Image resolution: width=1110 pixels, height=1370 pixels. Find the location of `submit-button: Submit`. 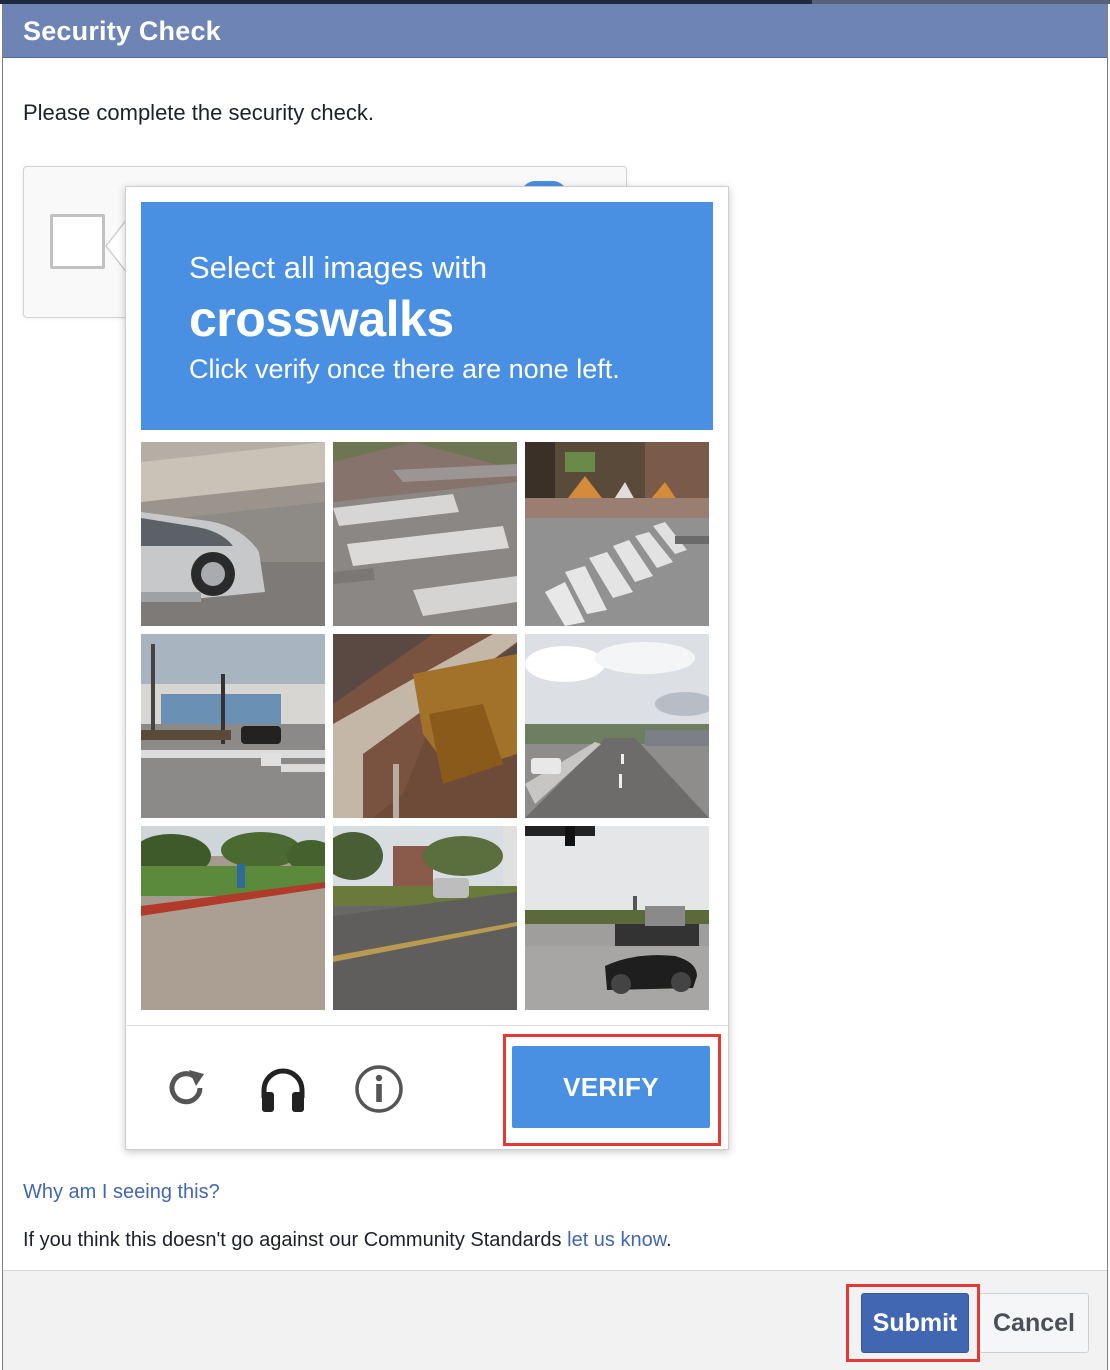

submit-button: Submit is located at coordinates (915, 1323).